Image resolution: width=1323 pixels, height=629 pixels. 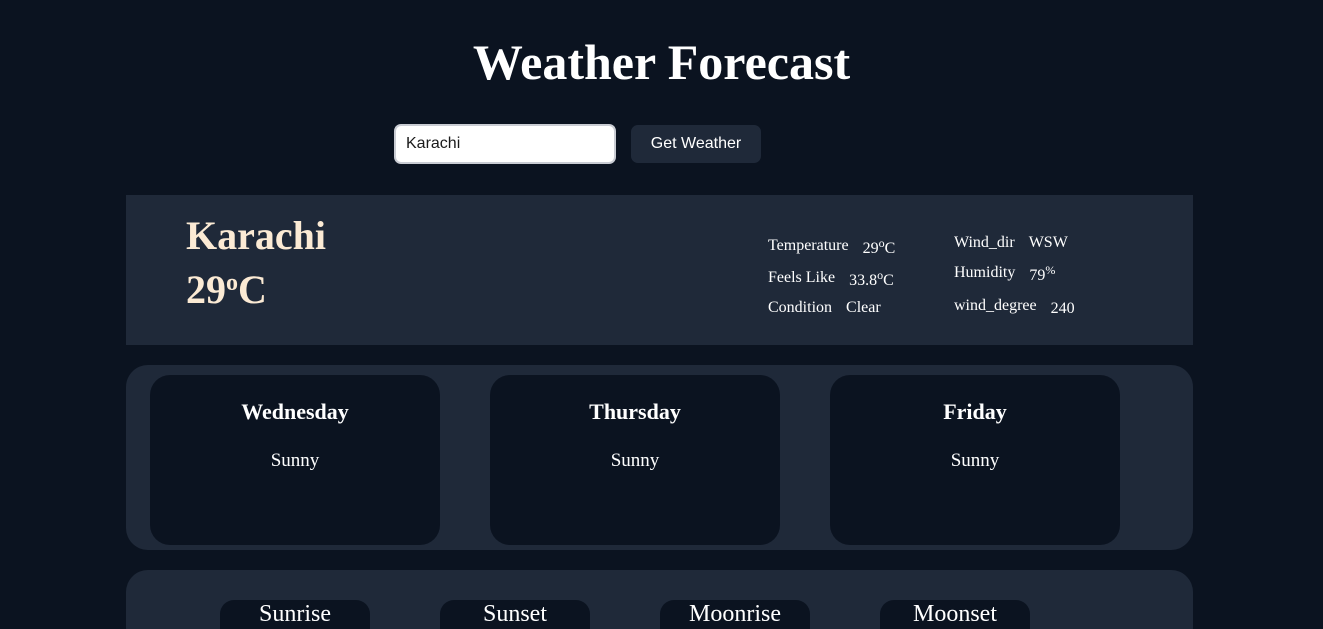 I want to click on temperature-value: 29, so click(x=206, y=289).